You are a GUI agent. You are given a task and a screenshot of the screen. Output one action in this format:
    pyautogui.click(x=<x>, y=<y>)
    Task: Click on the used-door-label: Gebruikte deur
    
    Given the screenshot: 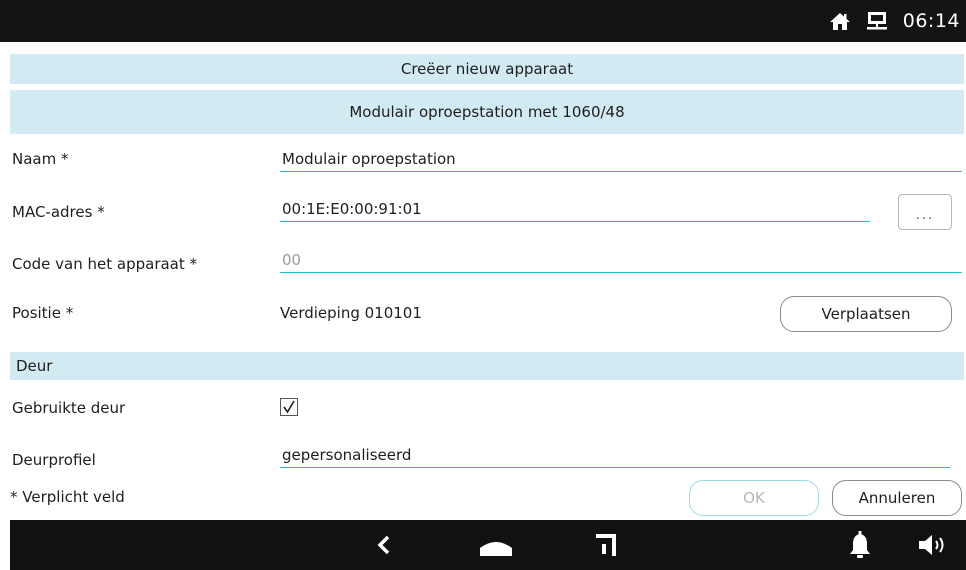 What is the action you would take?
    pyautogui.click(x=69, y=408)
    